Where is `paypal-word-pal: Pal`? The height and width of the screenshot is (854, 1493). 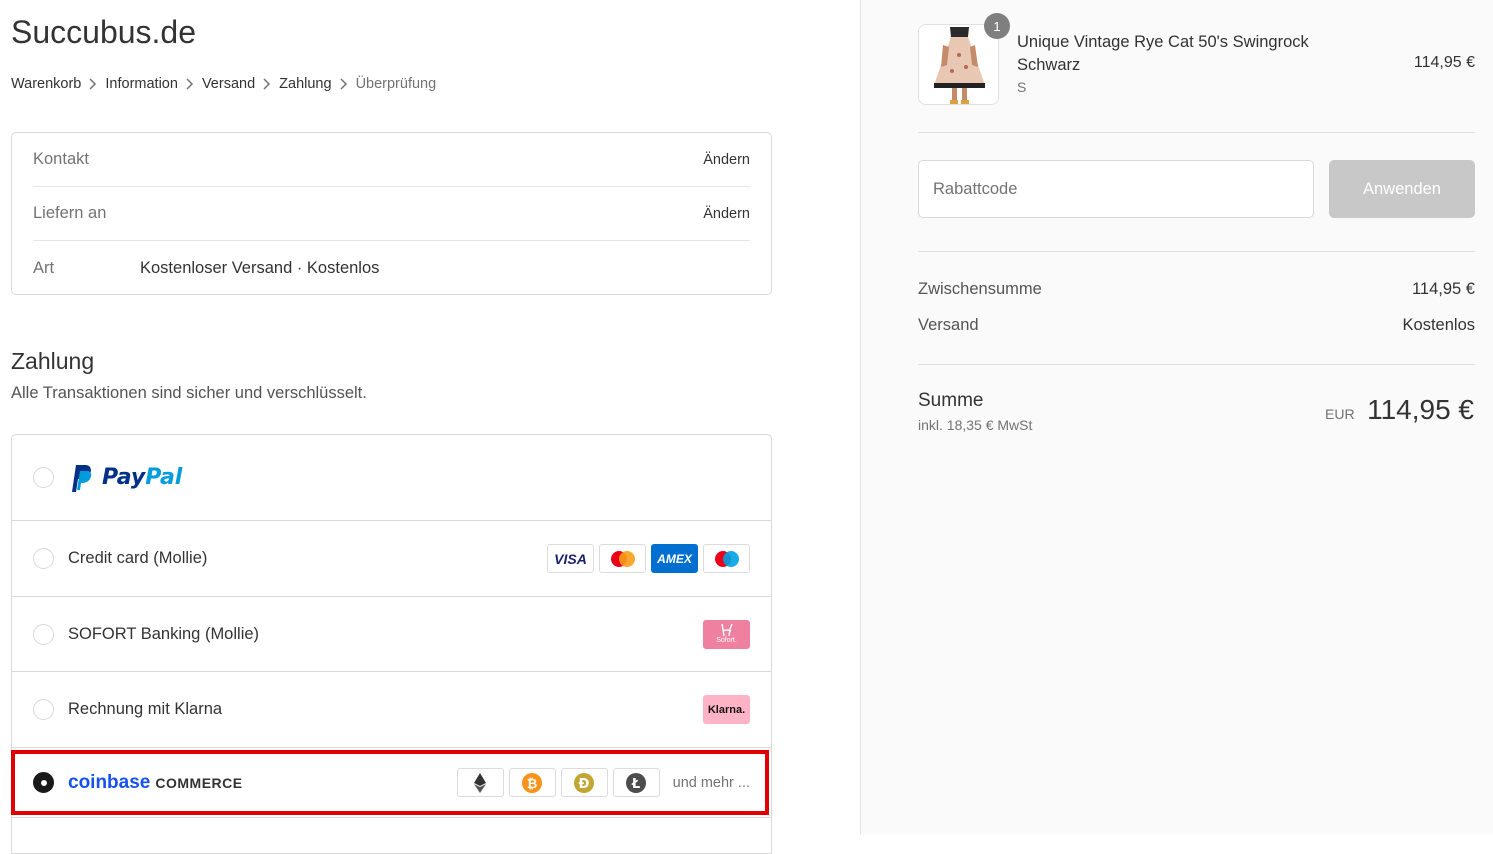 paypal-word-pal: Pal is located at coordinates (164, 477).